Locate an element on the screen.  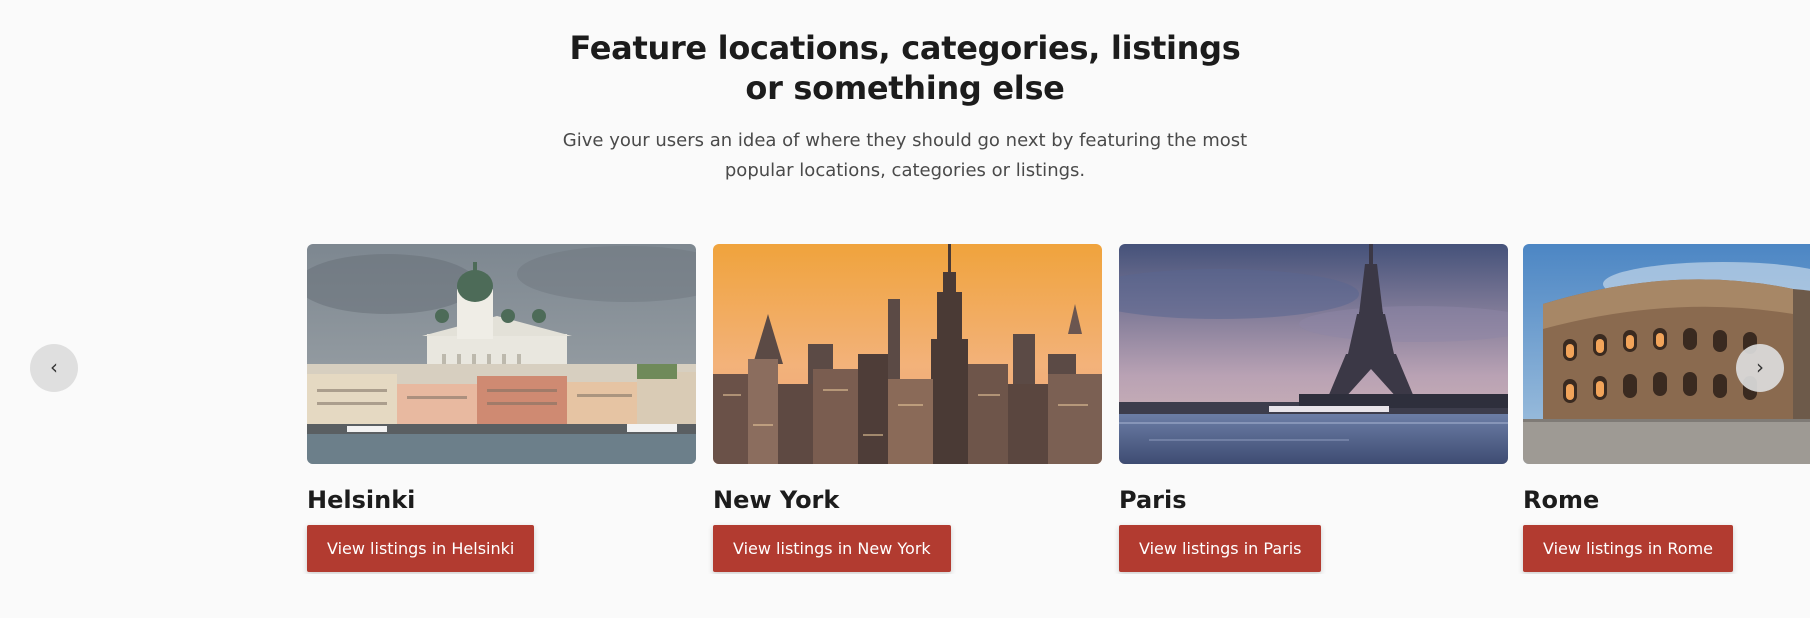
title-line-2: or something else is located at coordinates (905, 88).